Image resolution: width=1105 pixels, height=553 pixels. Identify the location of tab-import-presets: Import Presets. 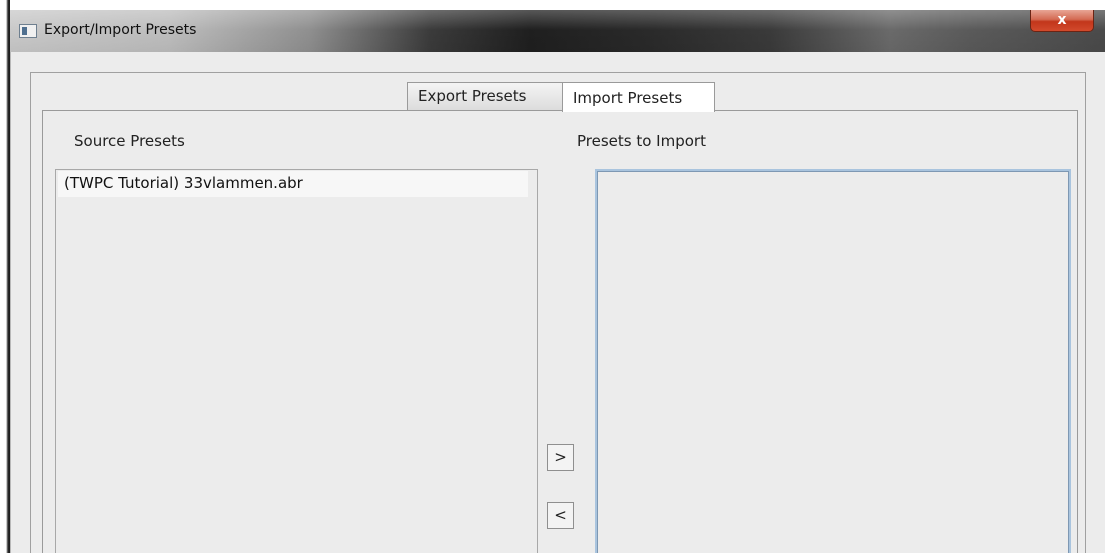
(638, 97).